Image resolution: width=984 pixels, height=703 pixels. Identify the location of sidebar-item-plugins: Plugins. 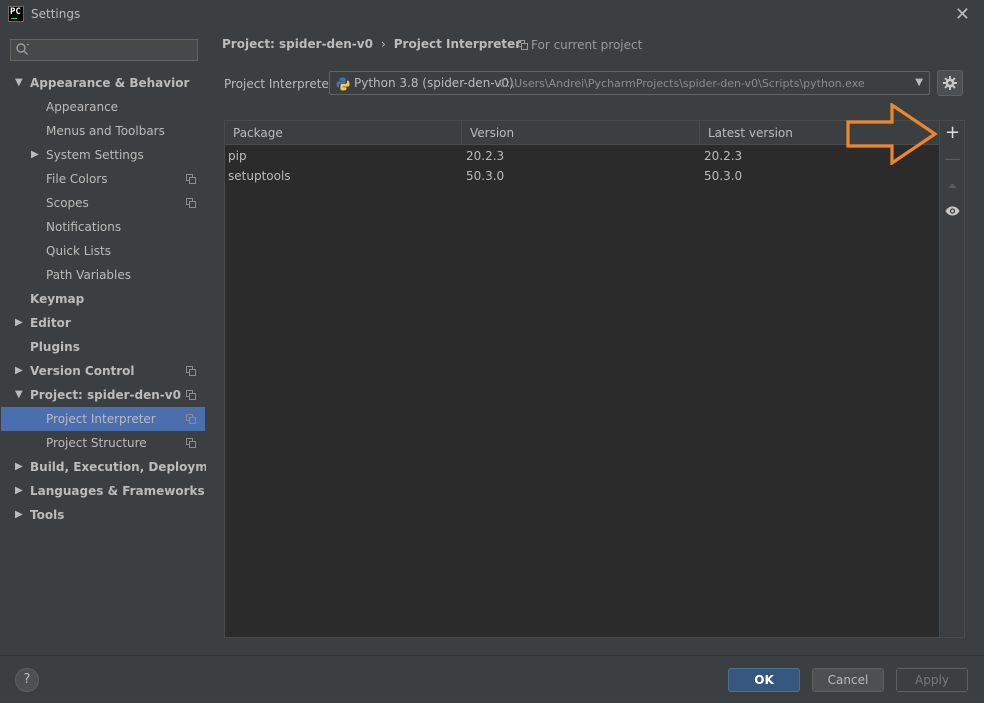
(103, 347).